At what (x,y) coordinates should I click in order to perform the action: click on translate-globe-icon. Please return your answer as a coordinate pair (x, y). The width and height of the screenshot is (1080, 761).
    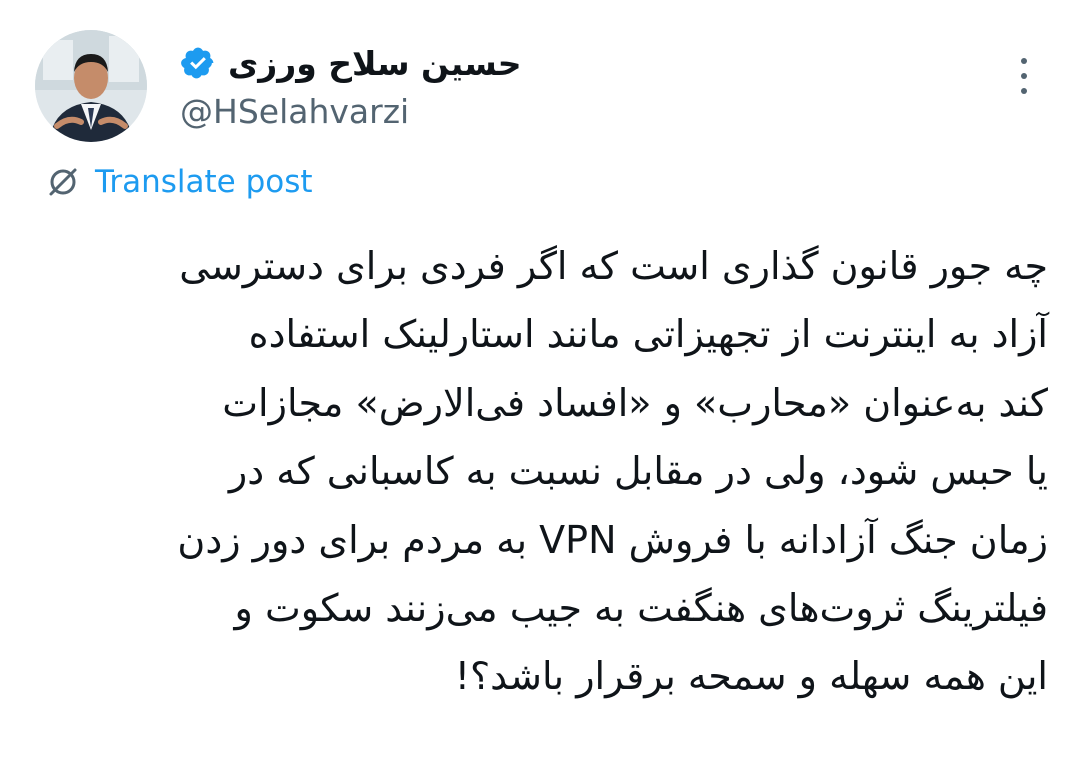
    Looking at the image, I should click on (63, 182).